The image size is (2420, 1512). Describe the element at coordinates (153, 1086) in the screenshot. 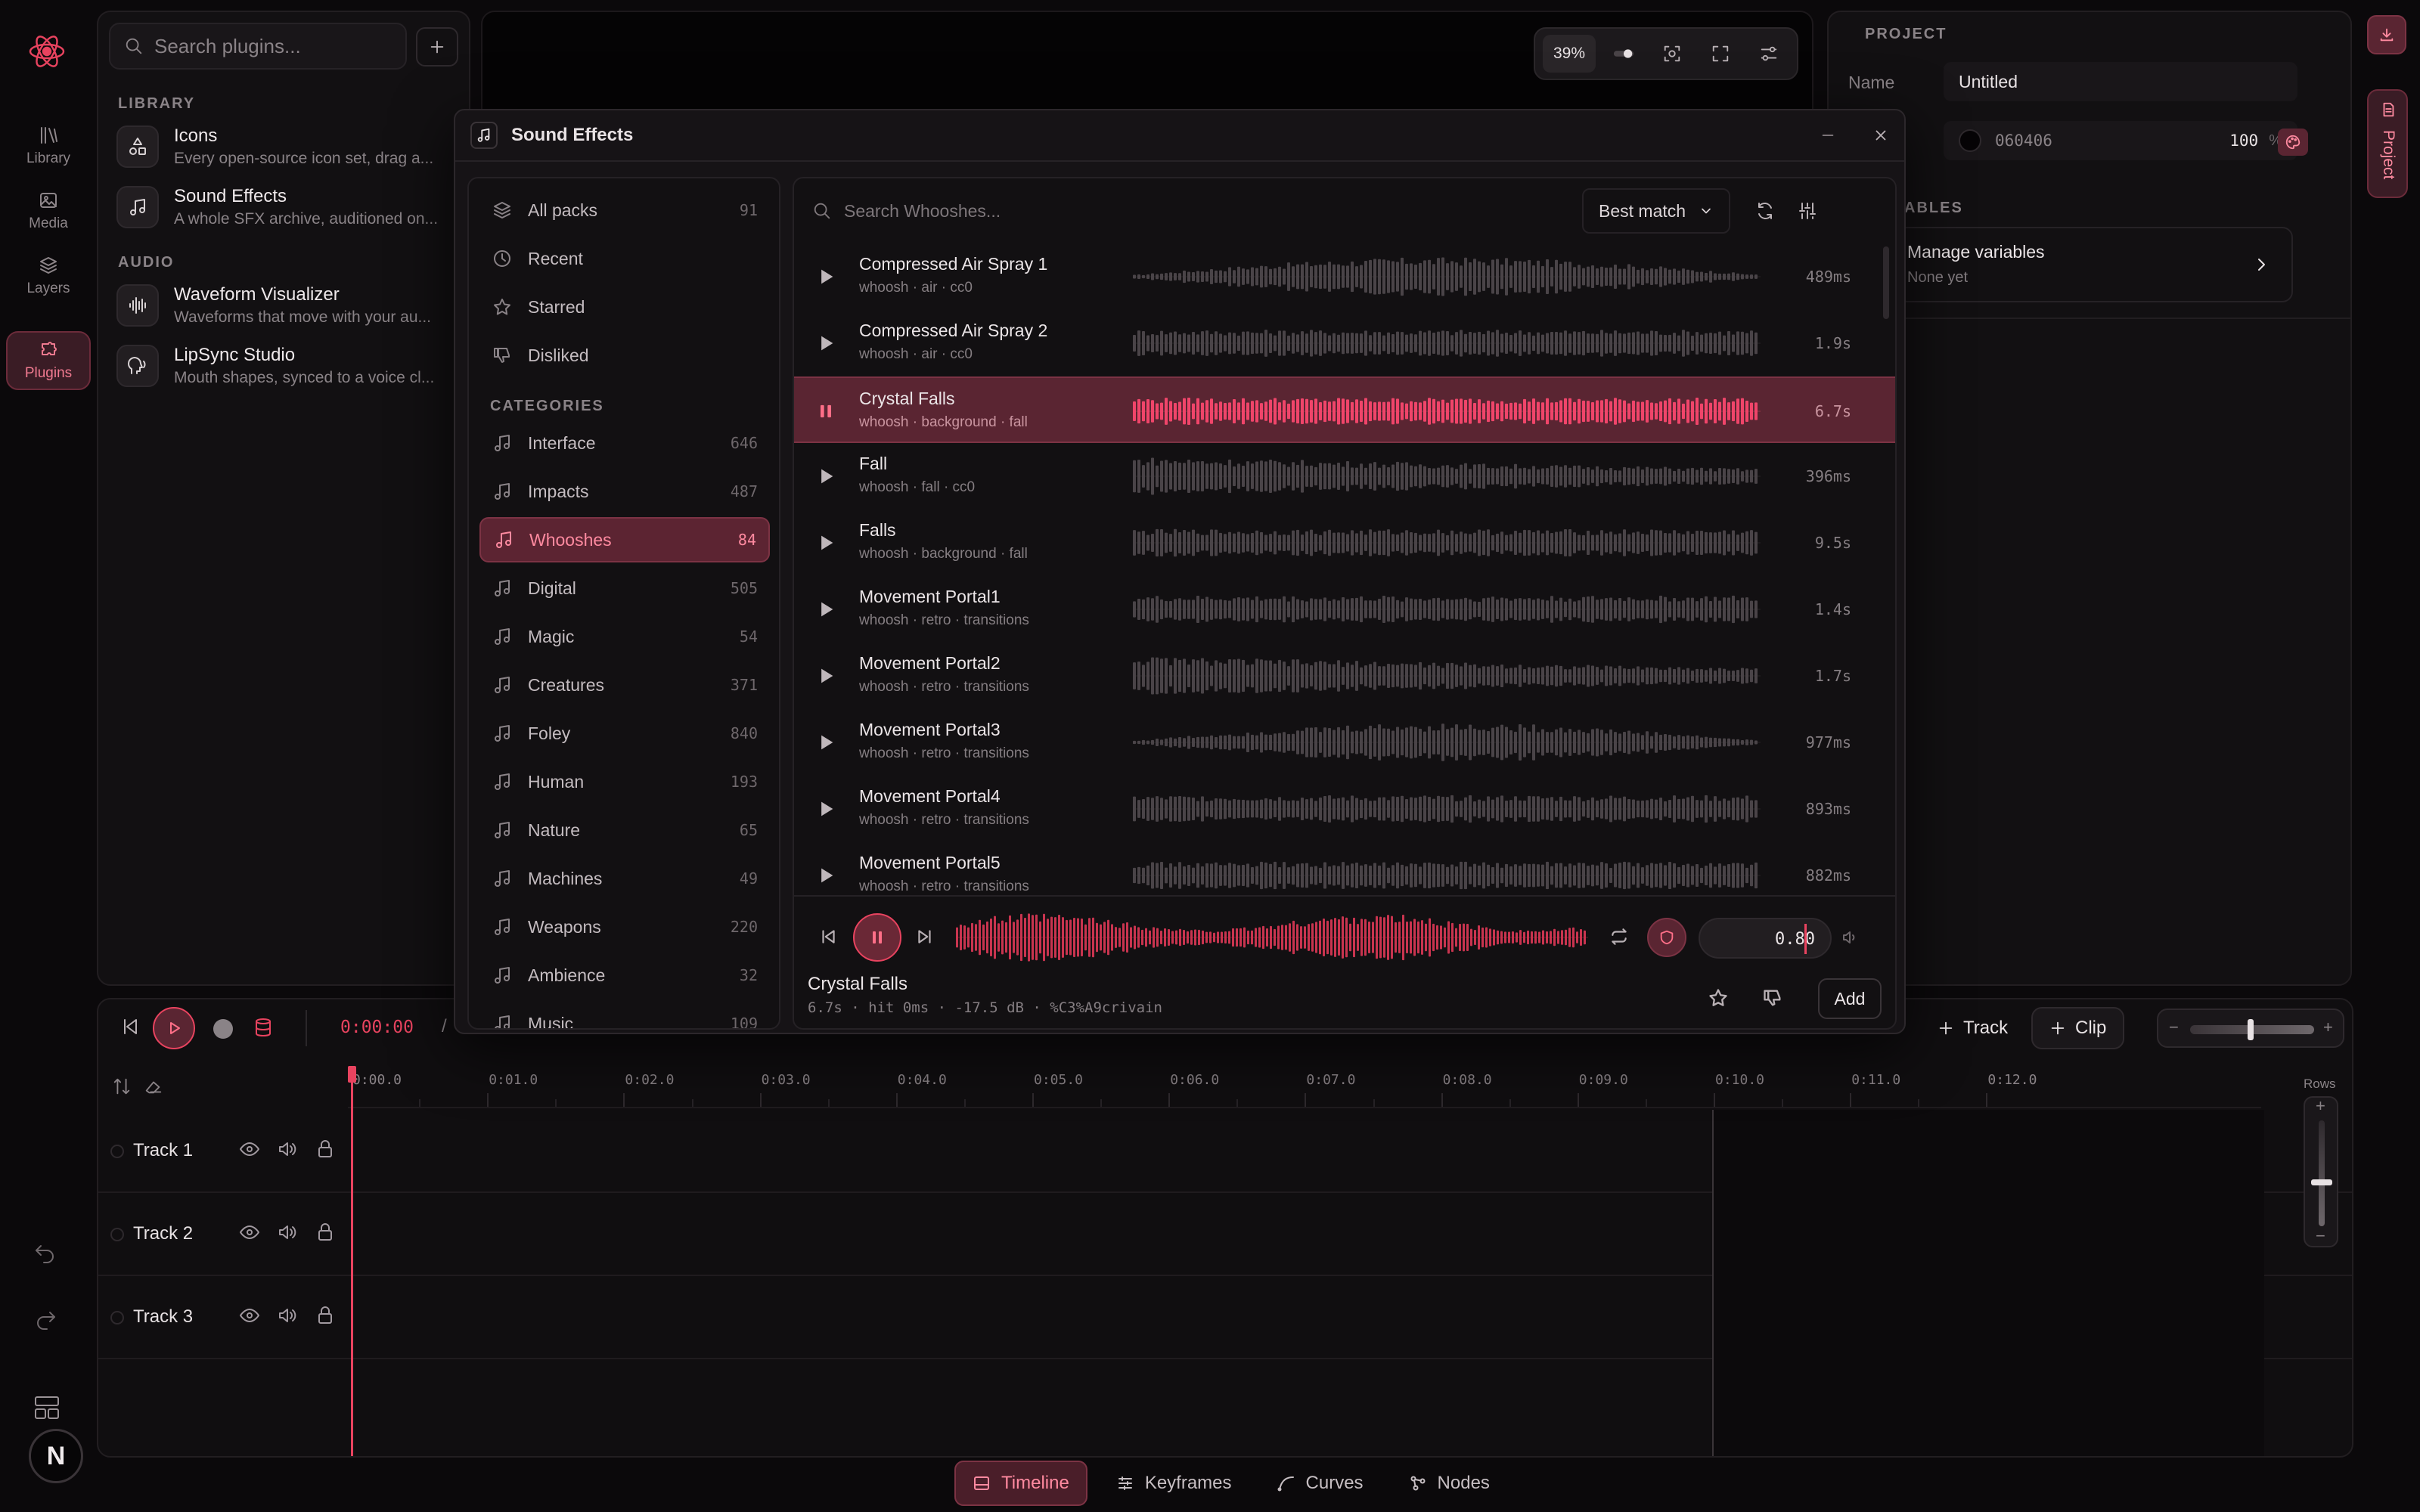

I see `eraser-icon` at that location.